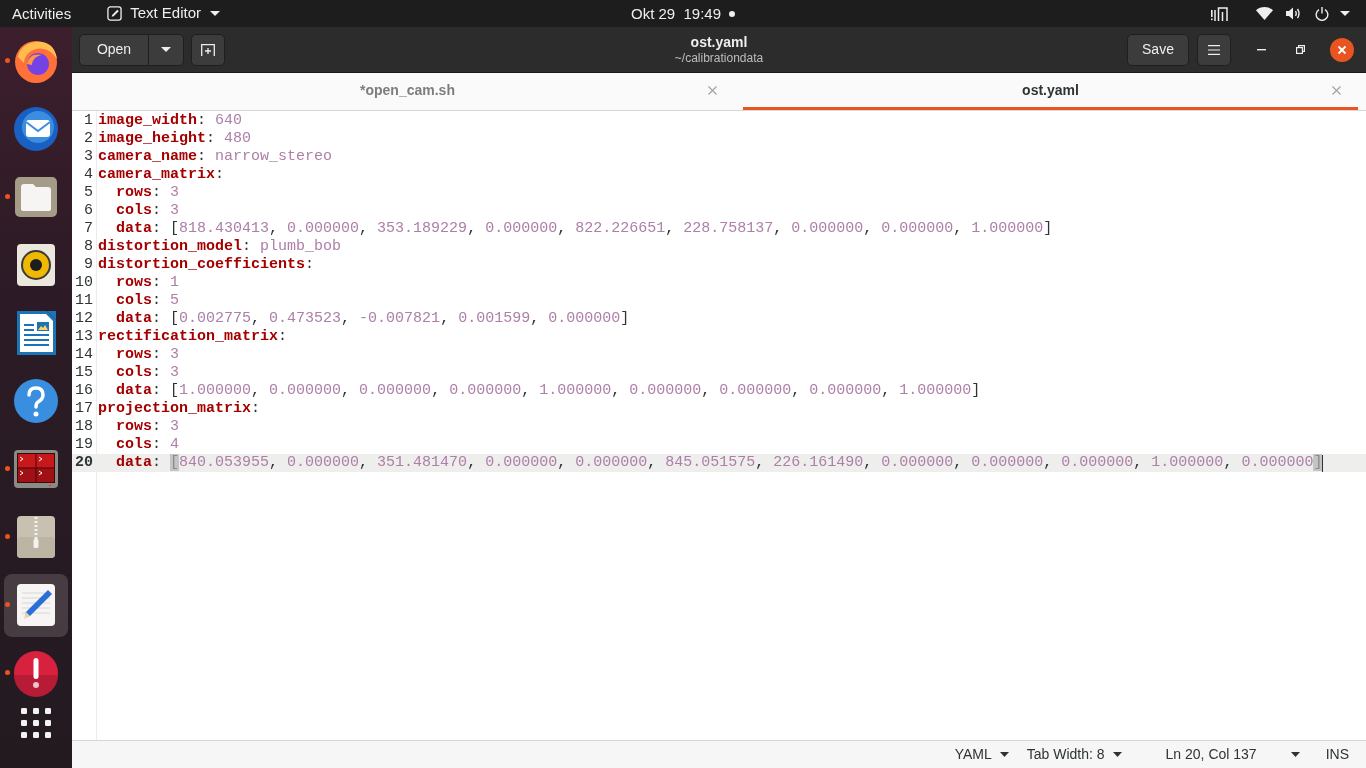 Image resolution: width=1366 pixels, height=768 pixels. I want to click on line-number: 5, so click(88, 193).